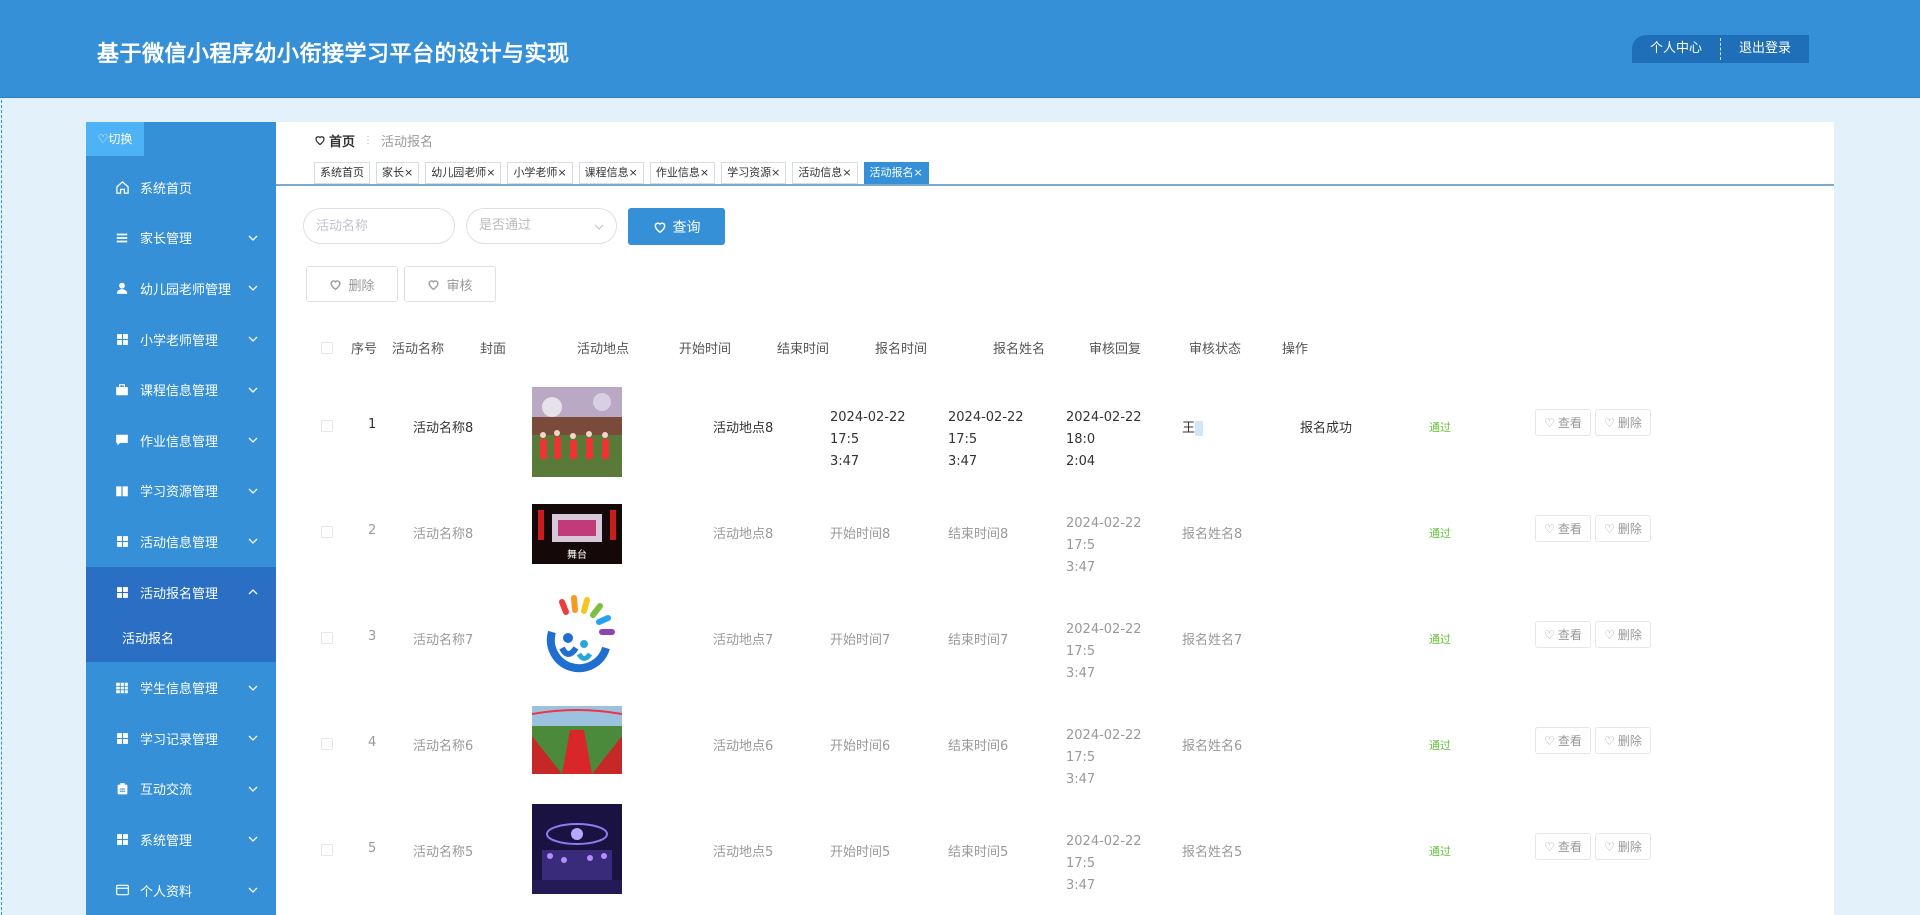 This screenshot has width=1920, height=915. I want to click on sidebar-item-12: 系统管理, so click(181, 839).